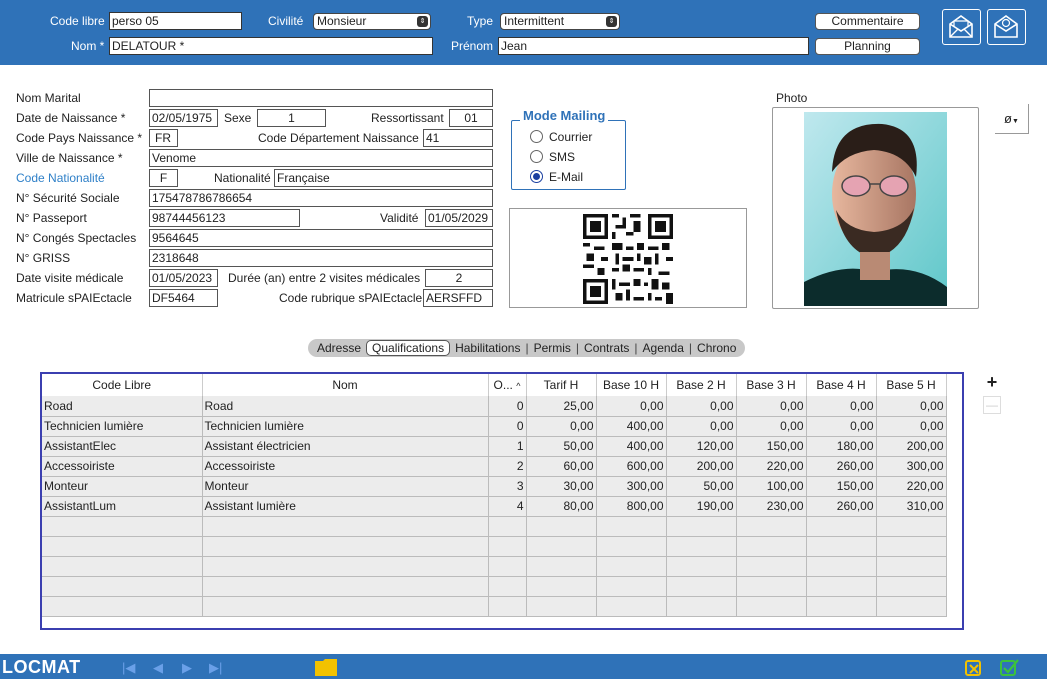 This screenshot has width=1047, height=679. Describe the element at coordinates (408, 348) in the screenshot. I see `tab-qualifications: Qualifications` at that location.